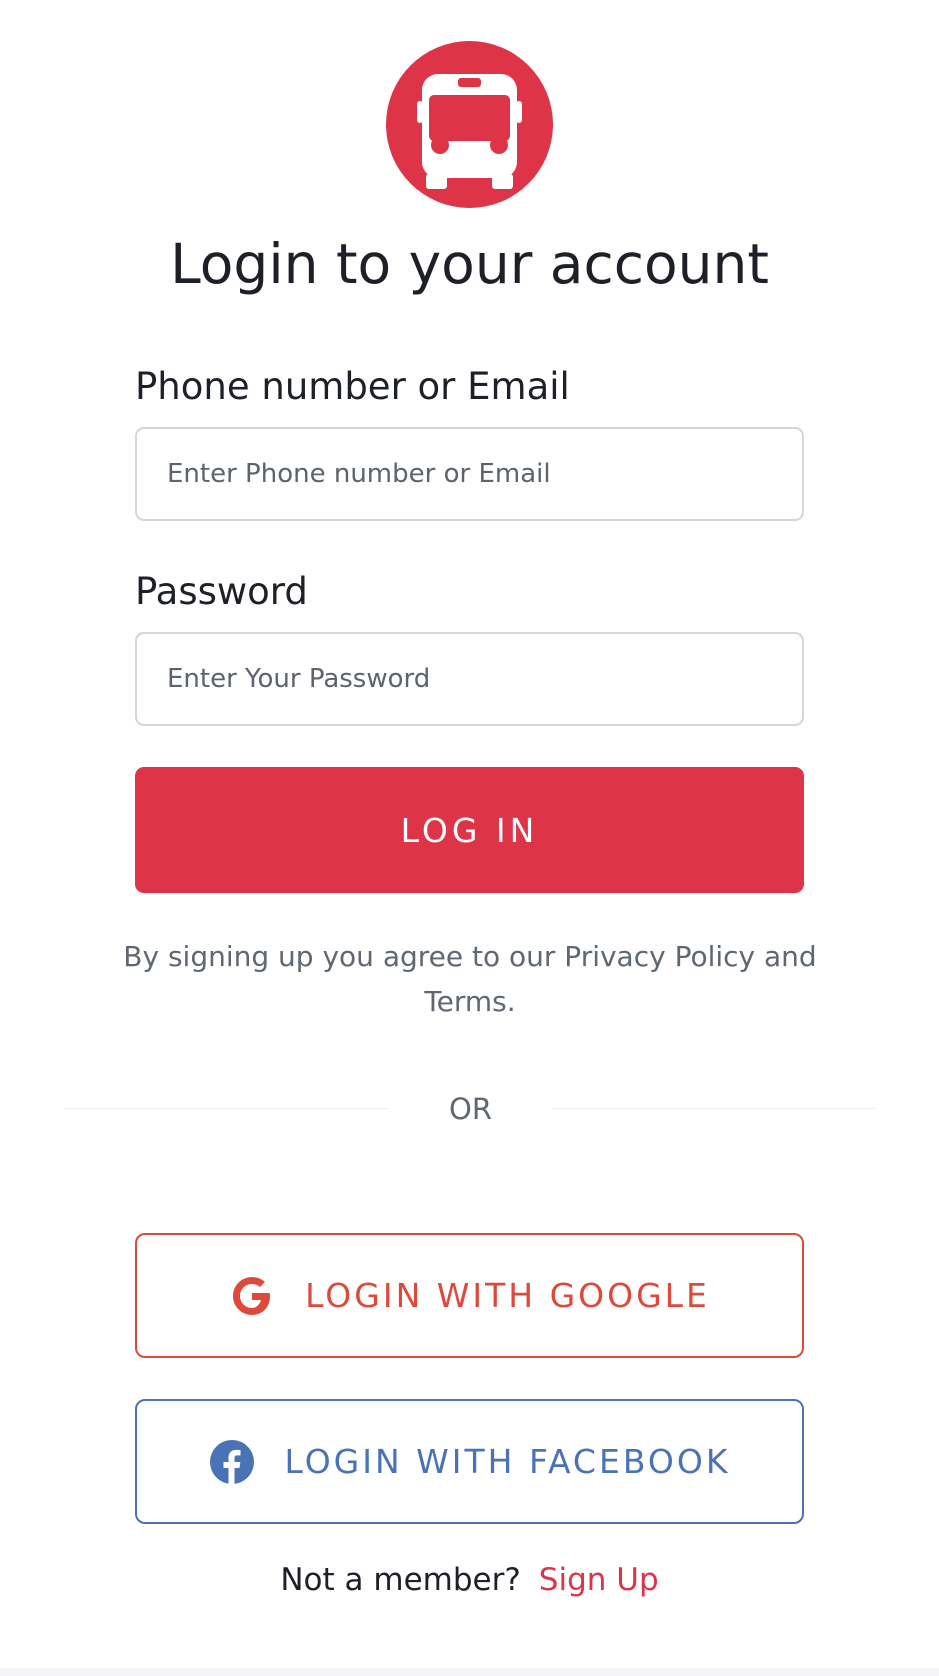  Describe the element at coordinates (221, 591) in the screenshot. I see `password-label: Password` at that location.